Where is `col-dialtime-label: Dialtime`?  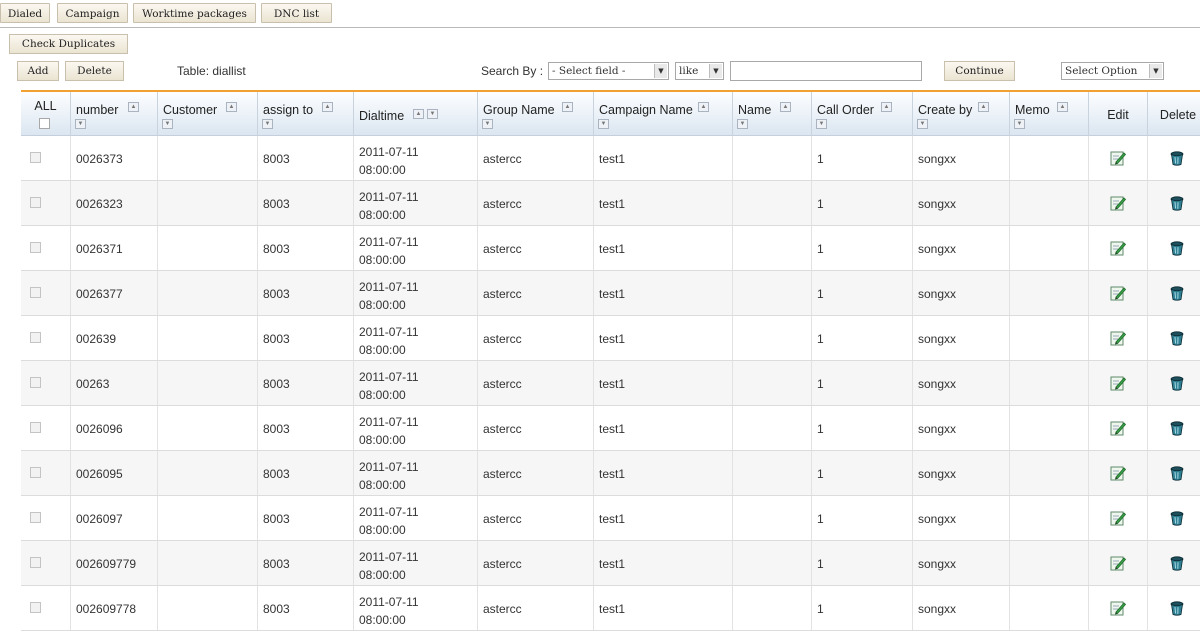 col-dialtime-label: Dialtime is located at coordinates (382, 116).